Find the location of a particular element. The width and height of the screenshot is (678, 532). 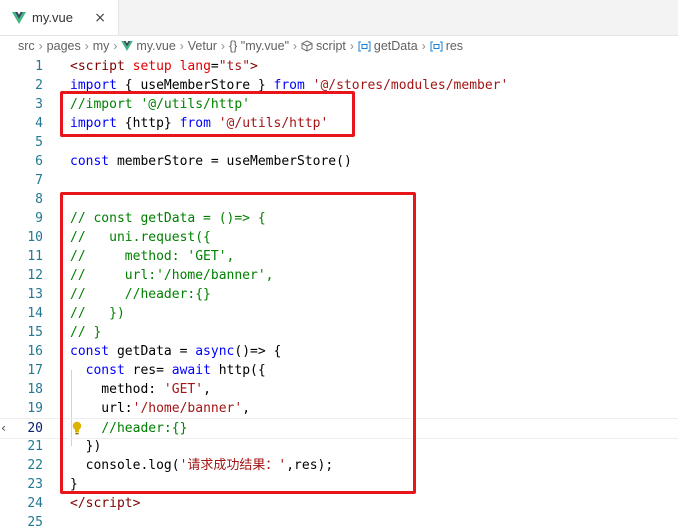

line-number: 17 is located at coordinates (35, 370).